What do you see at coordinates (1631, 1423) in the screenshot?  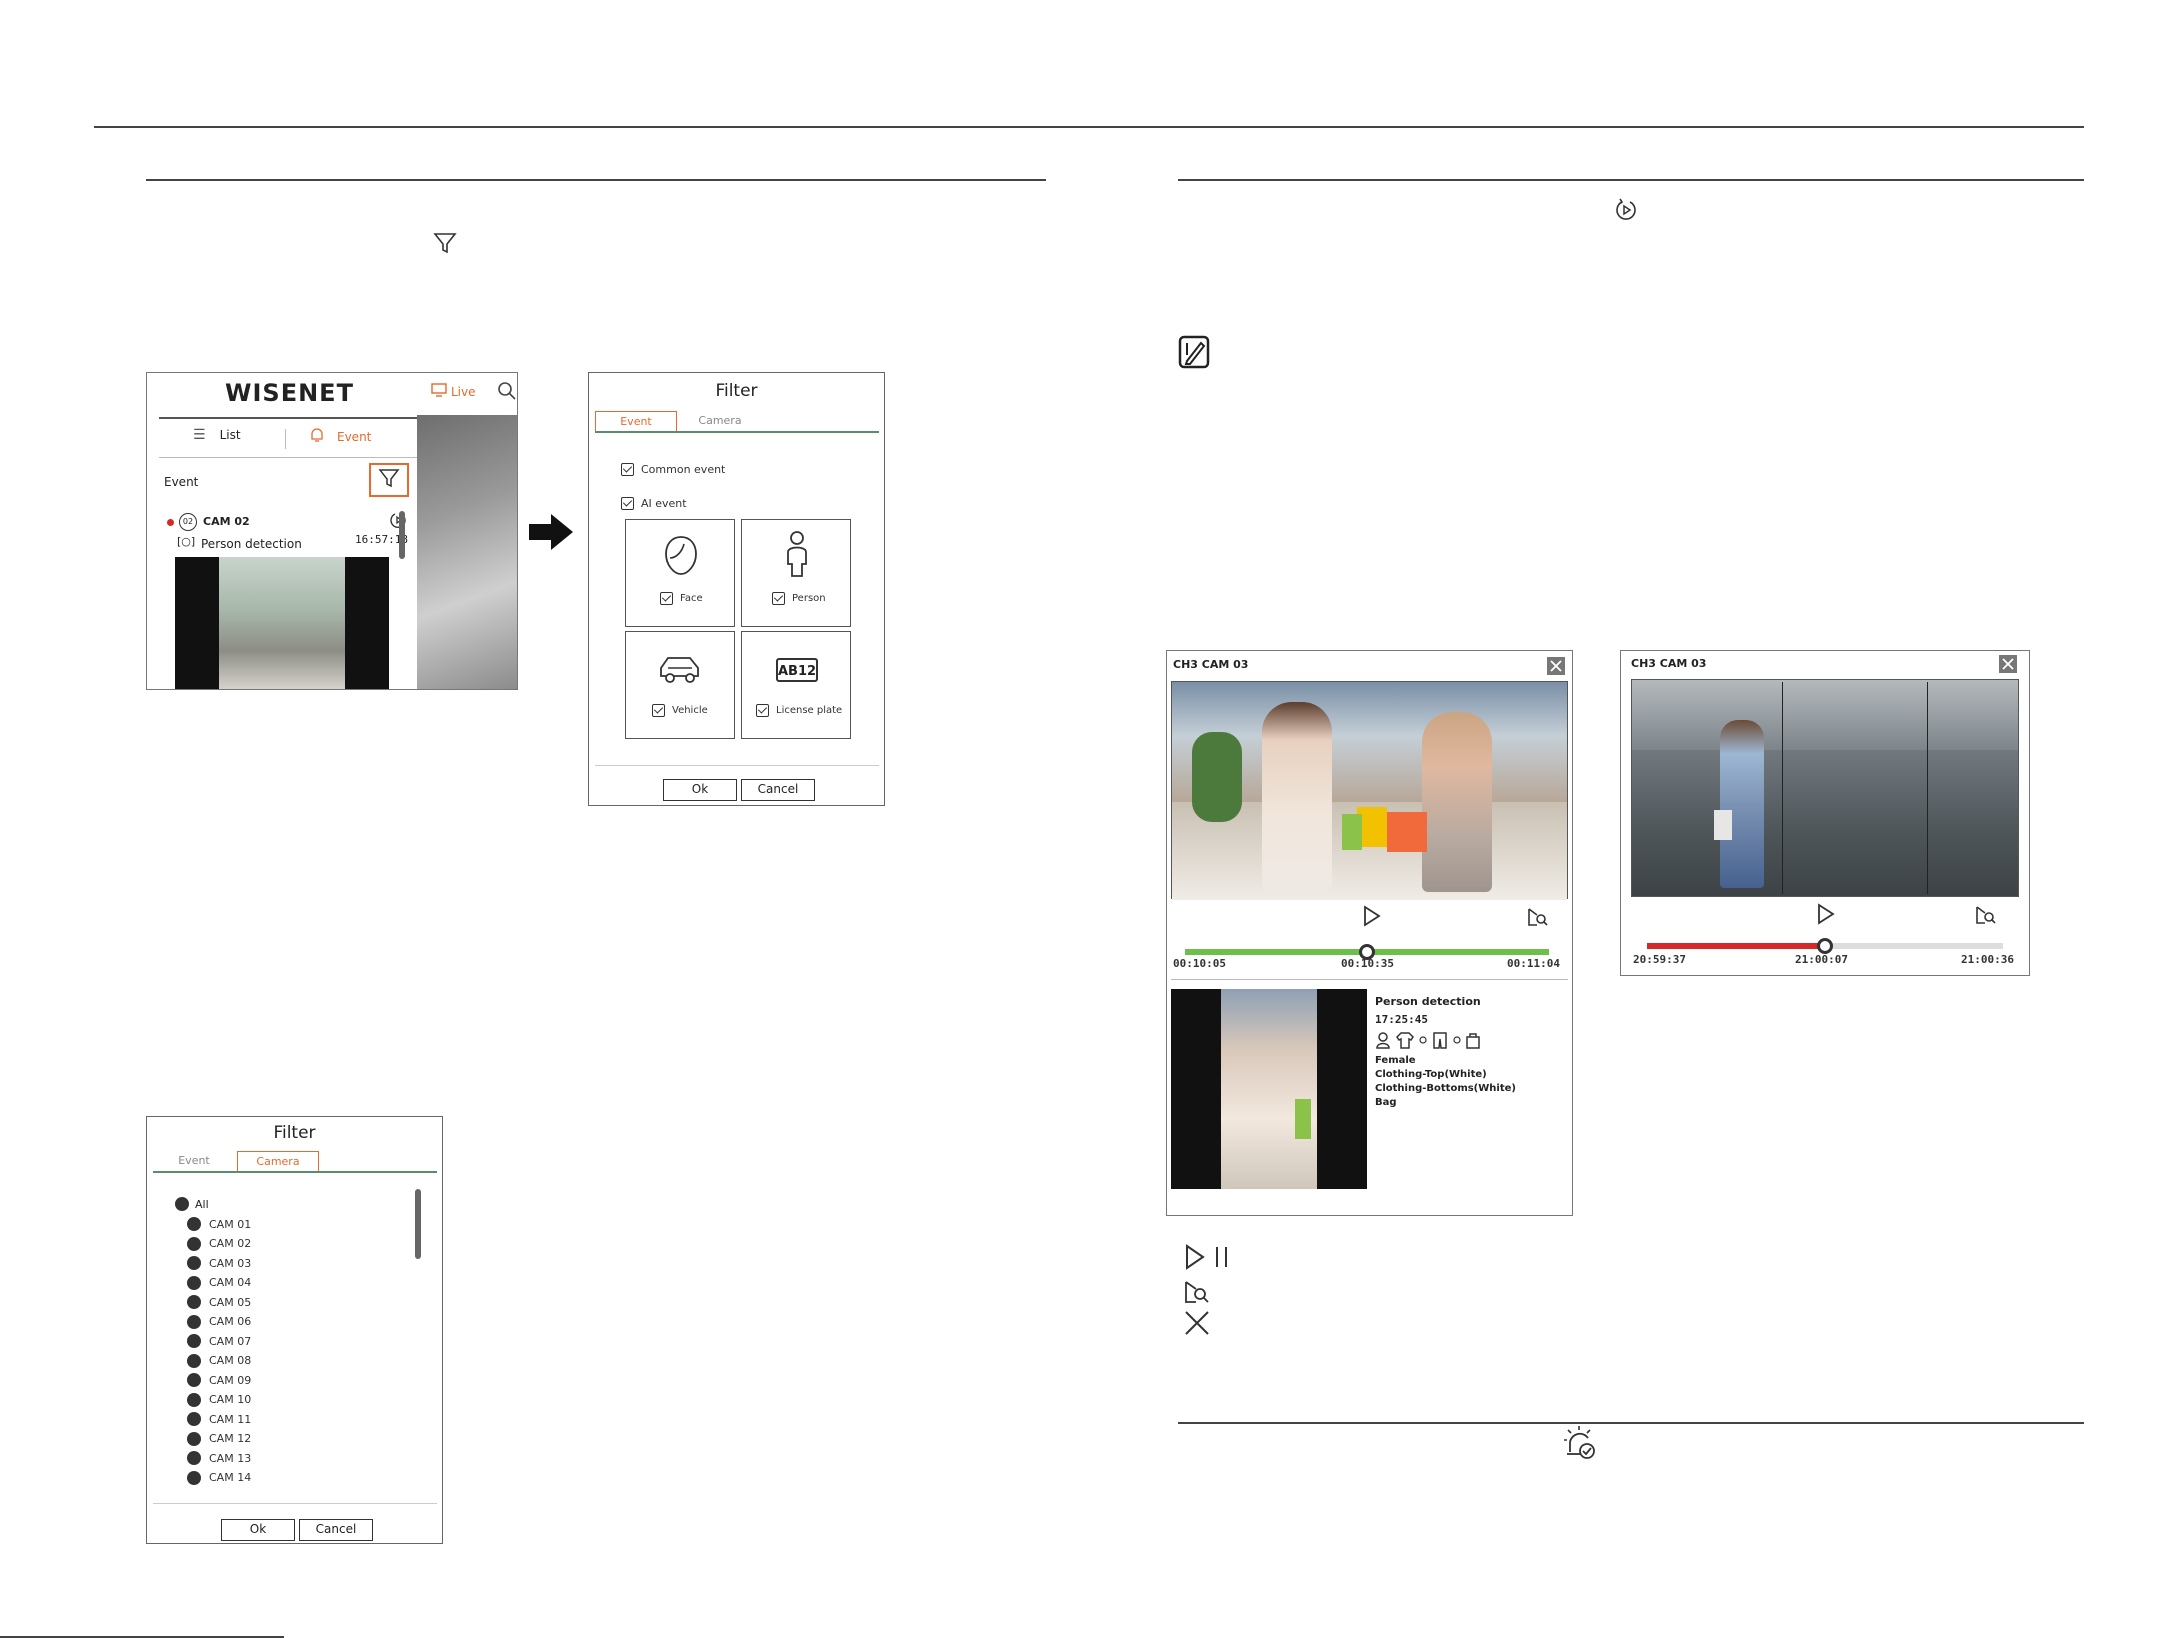 I see `right-bottom-section-rule` at bounding box center [1631, 1423].